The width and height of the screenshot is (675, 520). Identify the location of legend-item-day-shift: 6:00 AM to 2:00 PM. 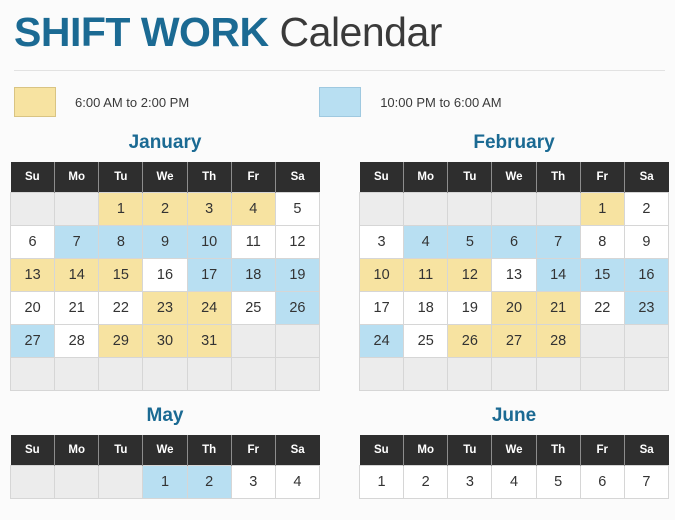
(101, 102).